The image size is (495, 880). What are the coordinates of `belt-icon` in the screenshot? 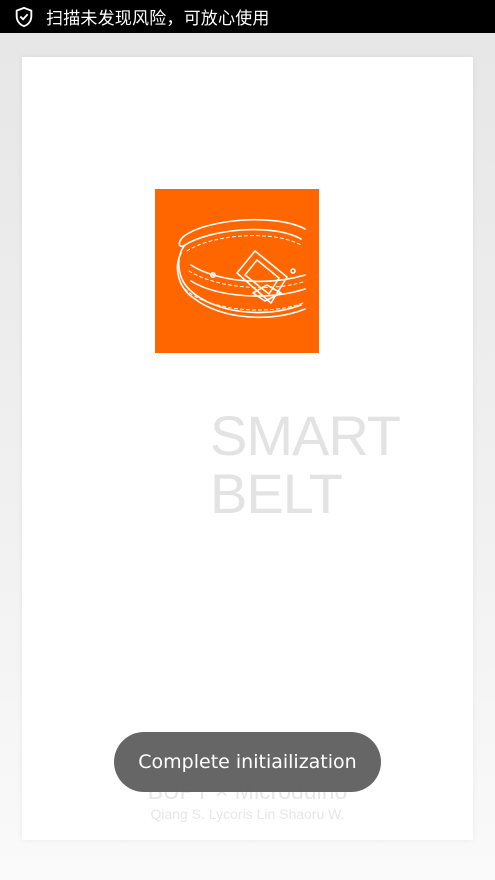 It's located at (241, 268).